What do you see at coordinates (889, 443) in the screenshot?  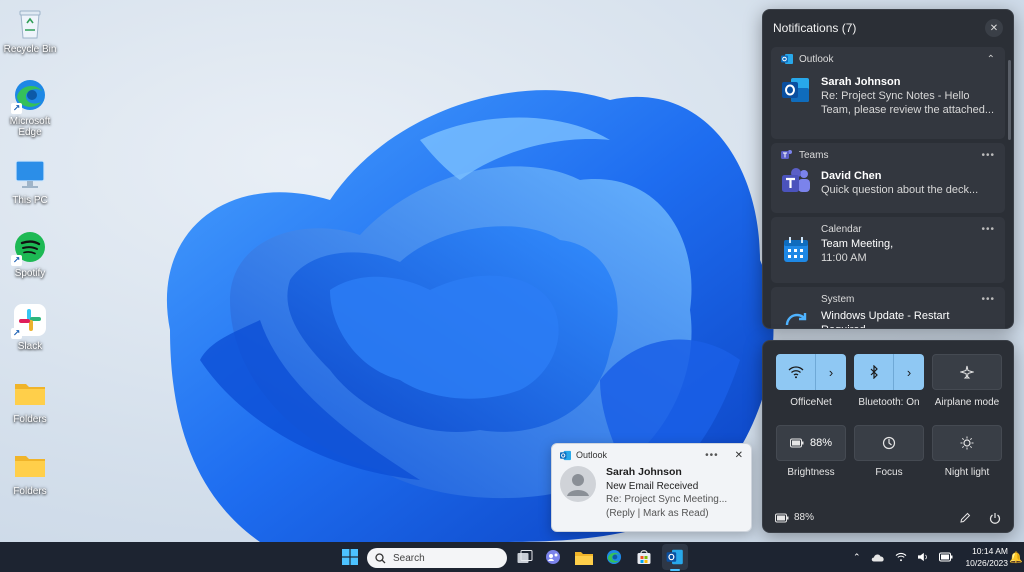 I see `focus-toggle` at bounding box center [889, 443].